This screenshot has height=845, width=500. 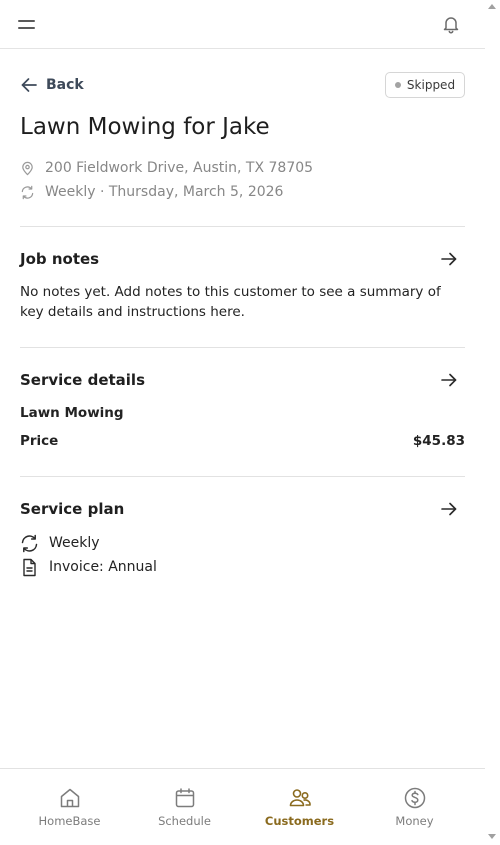 What do you see at coordinates (242, 24) in the screenshot?
I see `top-bar` at bounding box center [242, 24].